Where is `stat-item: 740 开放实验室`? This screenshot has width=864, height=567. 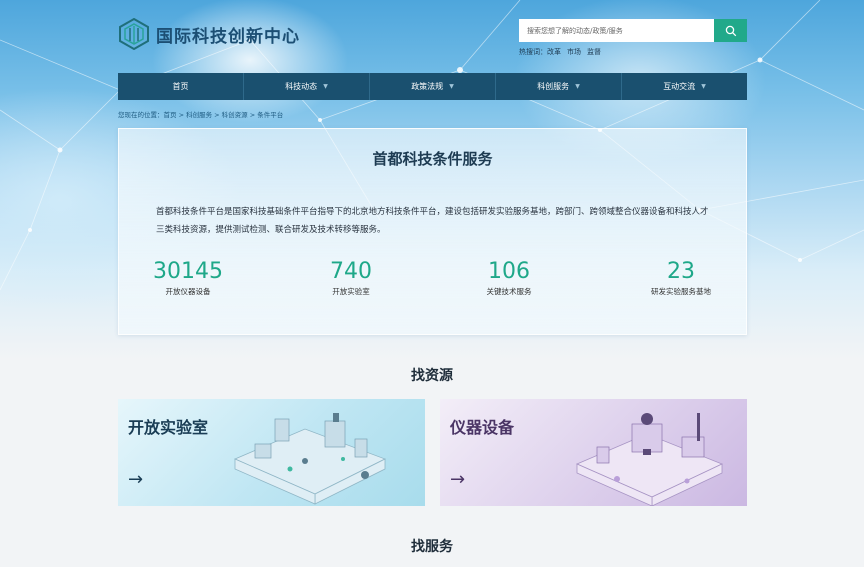
stat-item: 740 开放实验室 is located at coordinates (351, 278).